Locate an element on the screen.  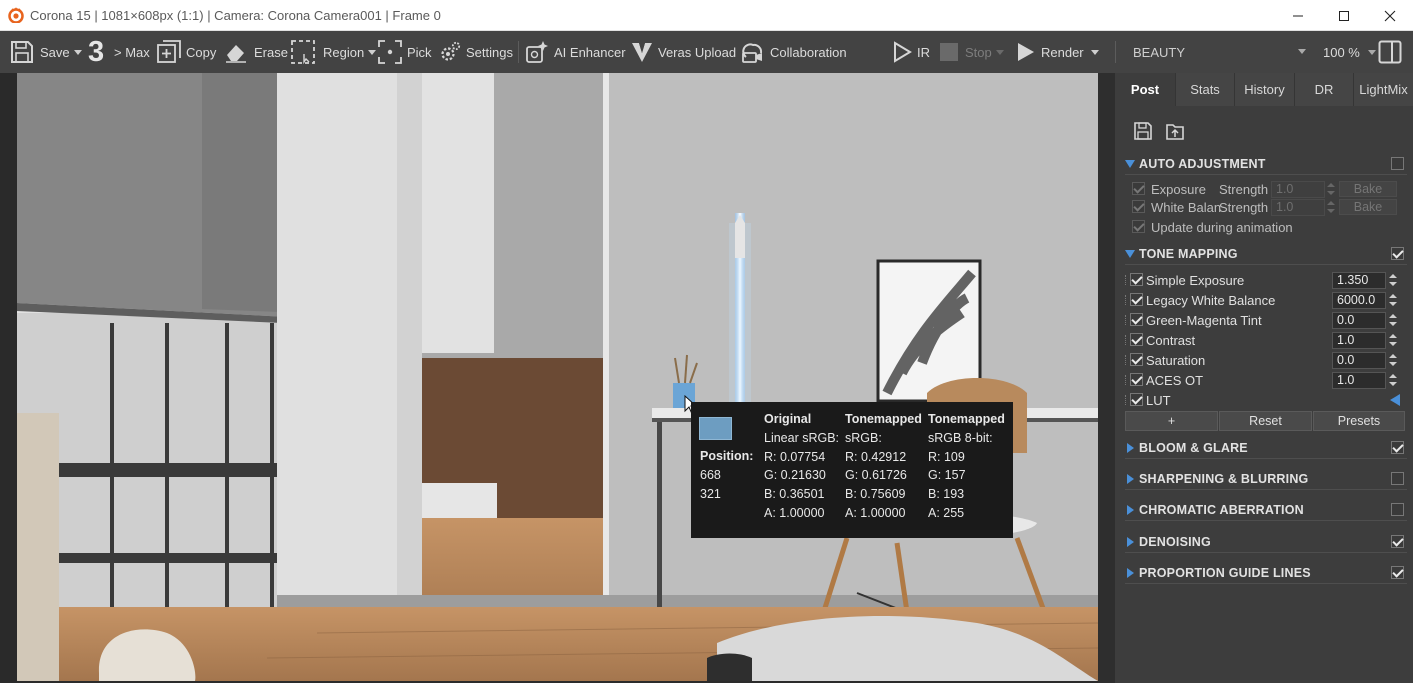
max-button: > Max is located at coordinates (132, 52).